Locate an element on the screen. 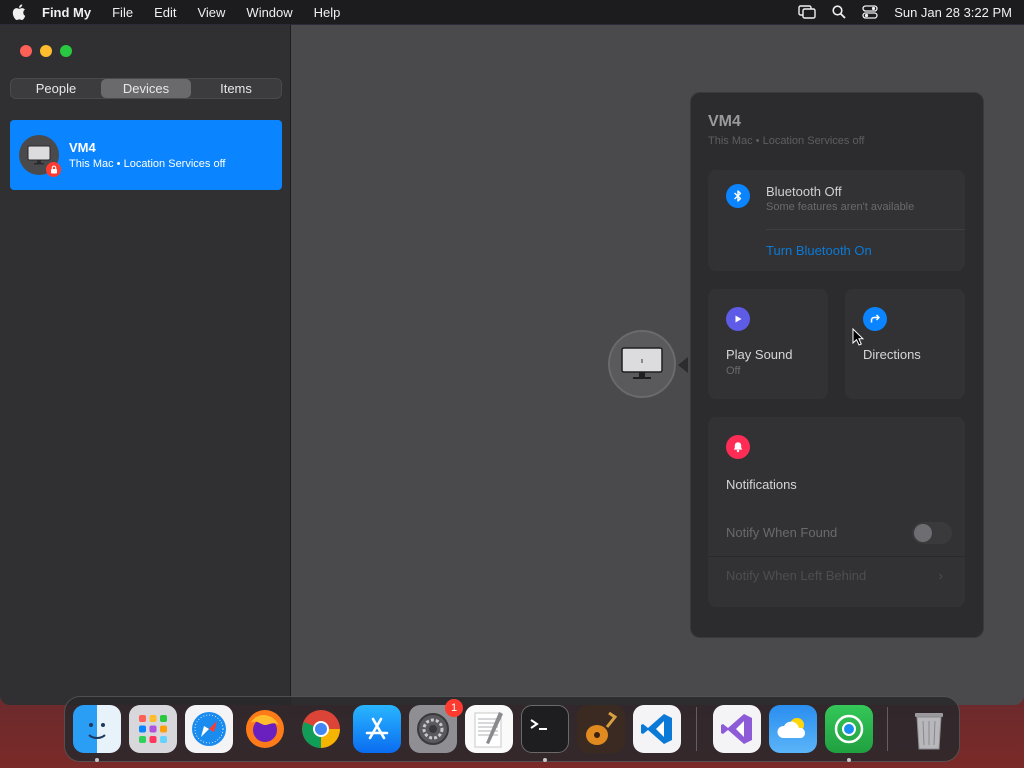 The width and height of the screenshot is (1024, 768). window-controls is located at coordinates (46, 51).